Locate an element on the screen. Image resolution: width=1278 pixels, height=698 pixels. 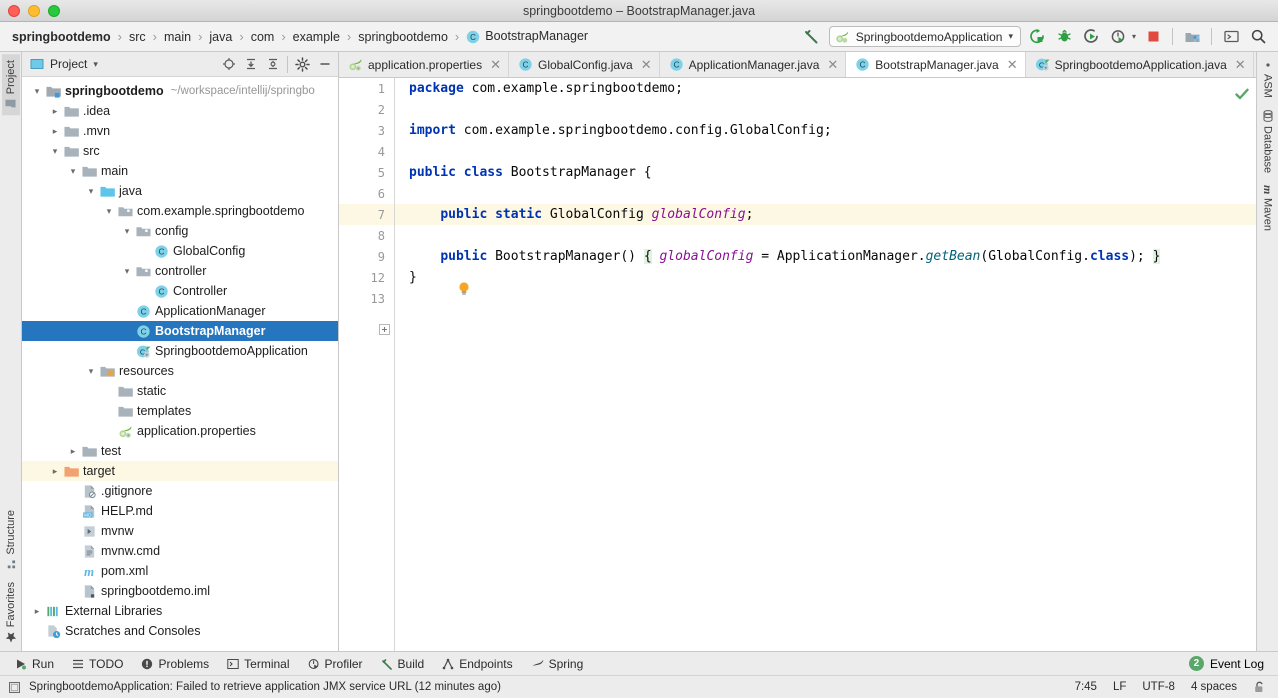
tree-node: application.properties is located at coordinates (180, 431).